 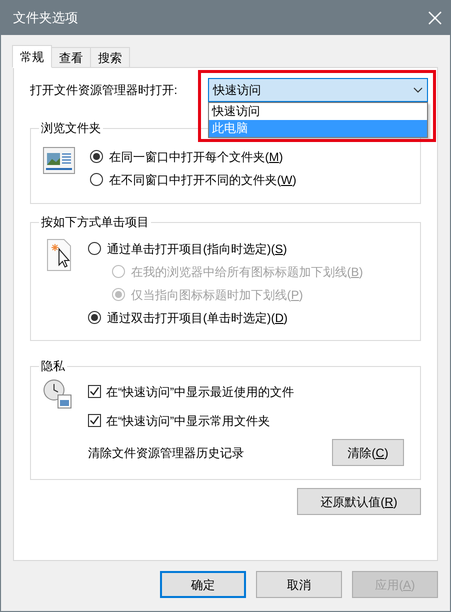 I want to click on tab: 常规, so click(x=32, y=56).